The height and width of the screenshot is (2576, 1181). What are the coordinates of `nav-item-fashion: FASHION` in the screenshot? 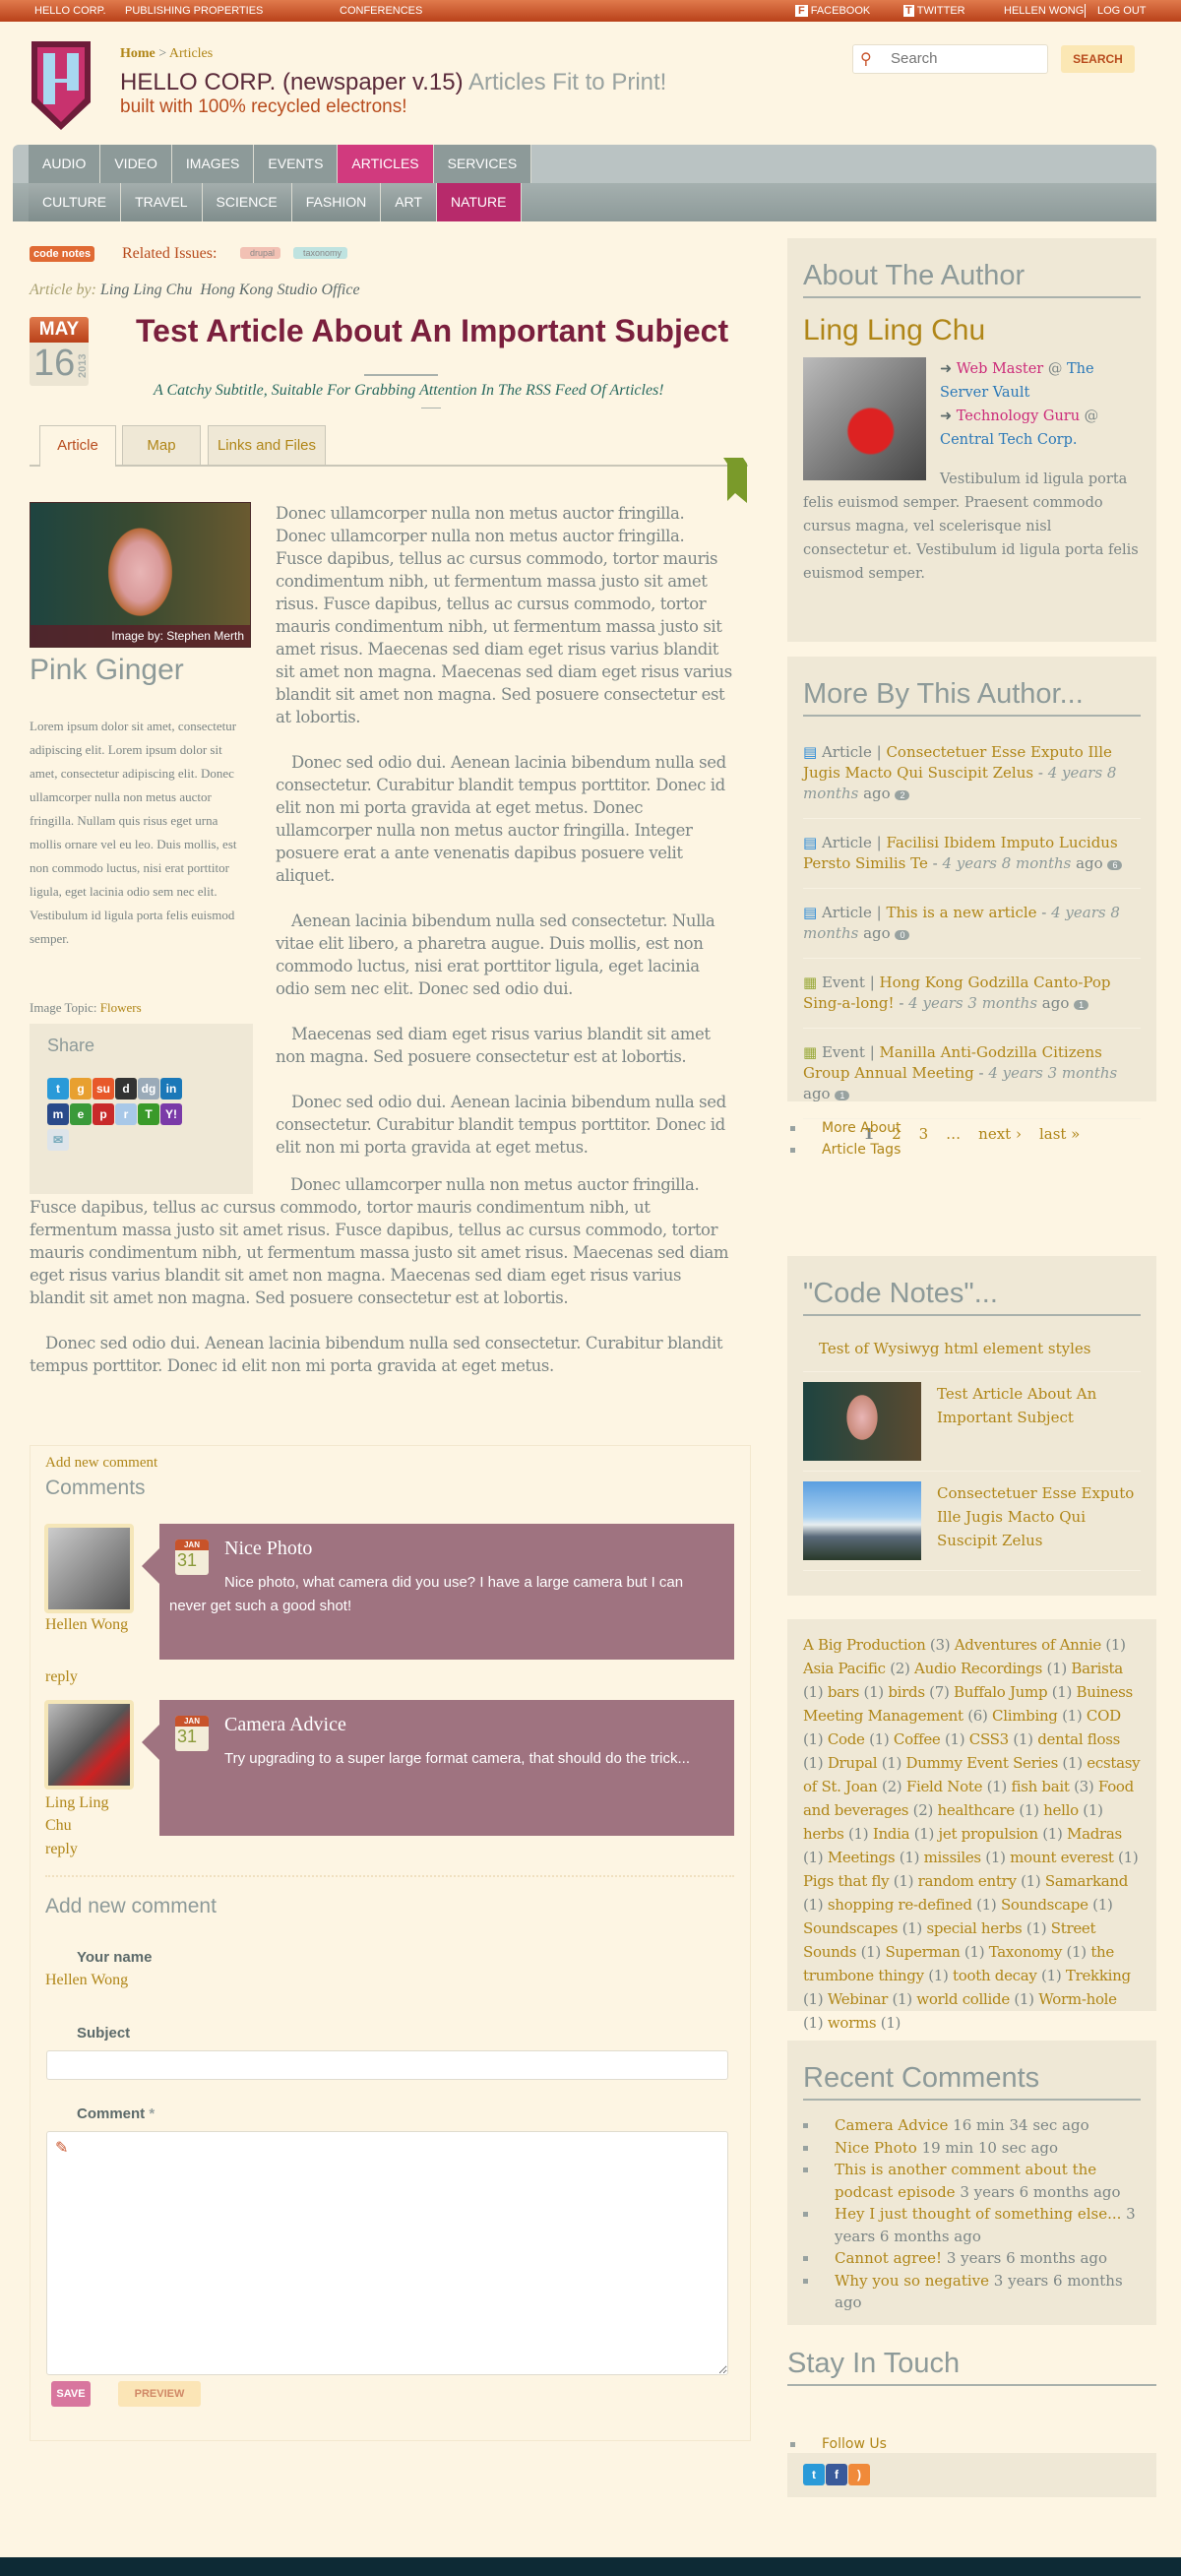 It's located at (336, 202).